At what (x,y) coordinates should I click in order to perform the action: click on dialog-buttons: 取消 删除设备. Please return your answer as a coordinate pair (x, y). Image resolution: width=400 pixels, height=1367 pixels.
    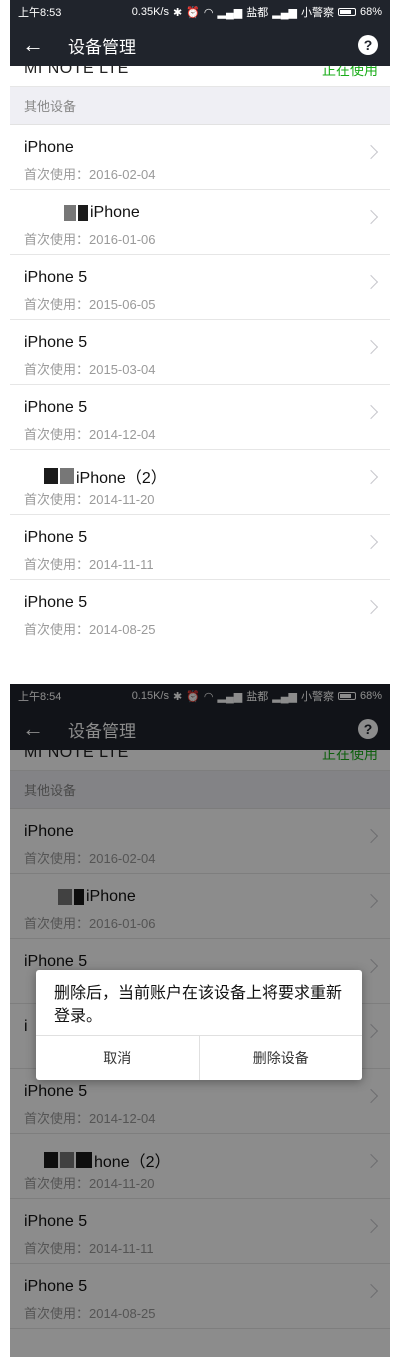
    Looking at the image, I should click on (199, 1057).